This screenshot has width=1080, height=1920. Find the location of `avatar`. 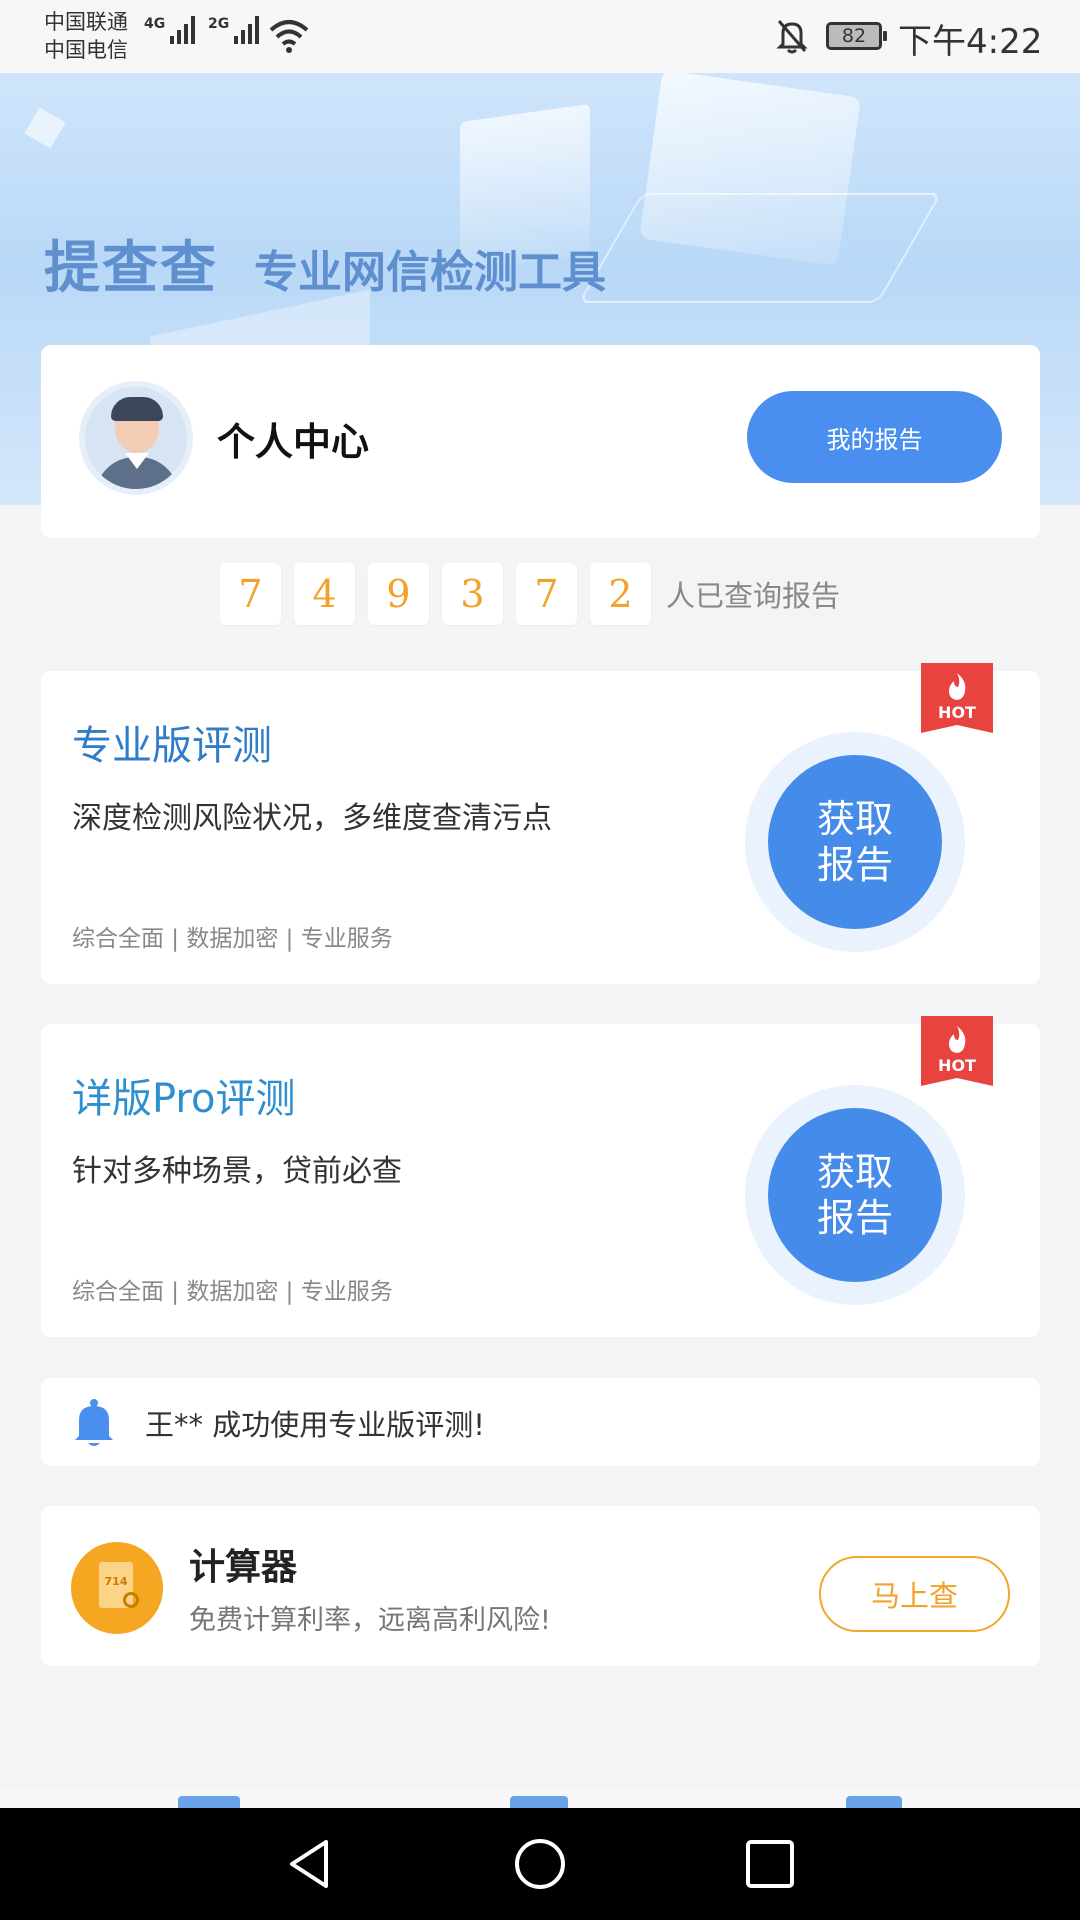

avatar is located at coordinates (136, 438).